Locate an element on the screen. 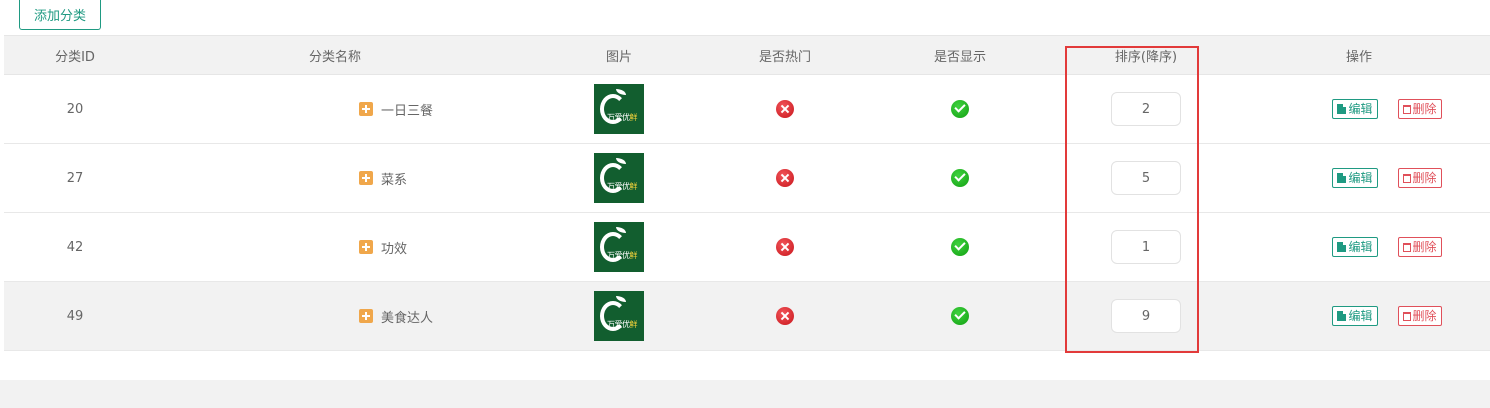  category-id-cell: 49 is located at coordinates (75, 316).